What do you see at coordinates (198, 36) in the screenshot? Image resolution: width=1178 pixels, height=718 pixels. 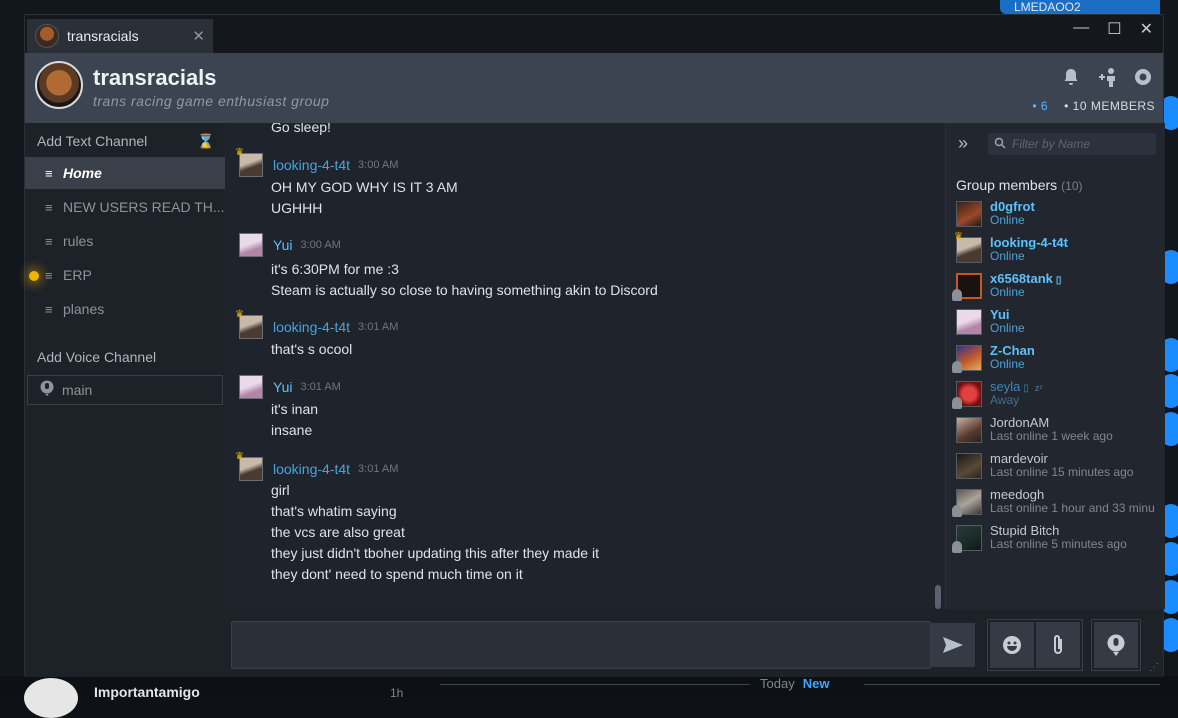 I see `tab-close-icon: ✕` at bounding box center [198, 36].